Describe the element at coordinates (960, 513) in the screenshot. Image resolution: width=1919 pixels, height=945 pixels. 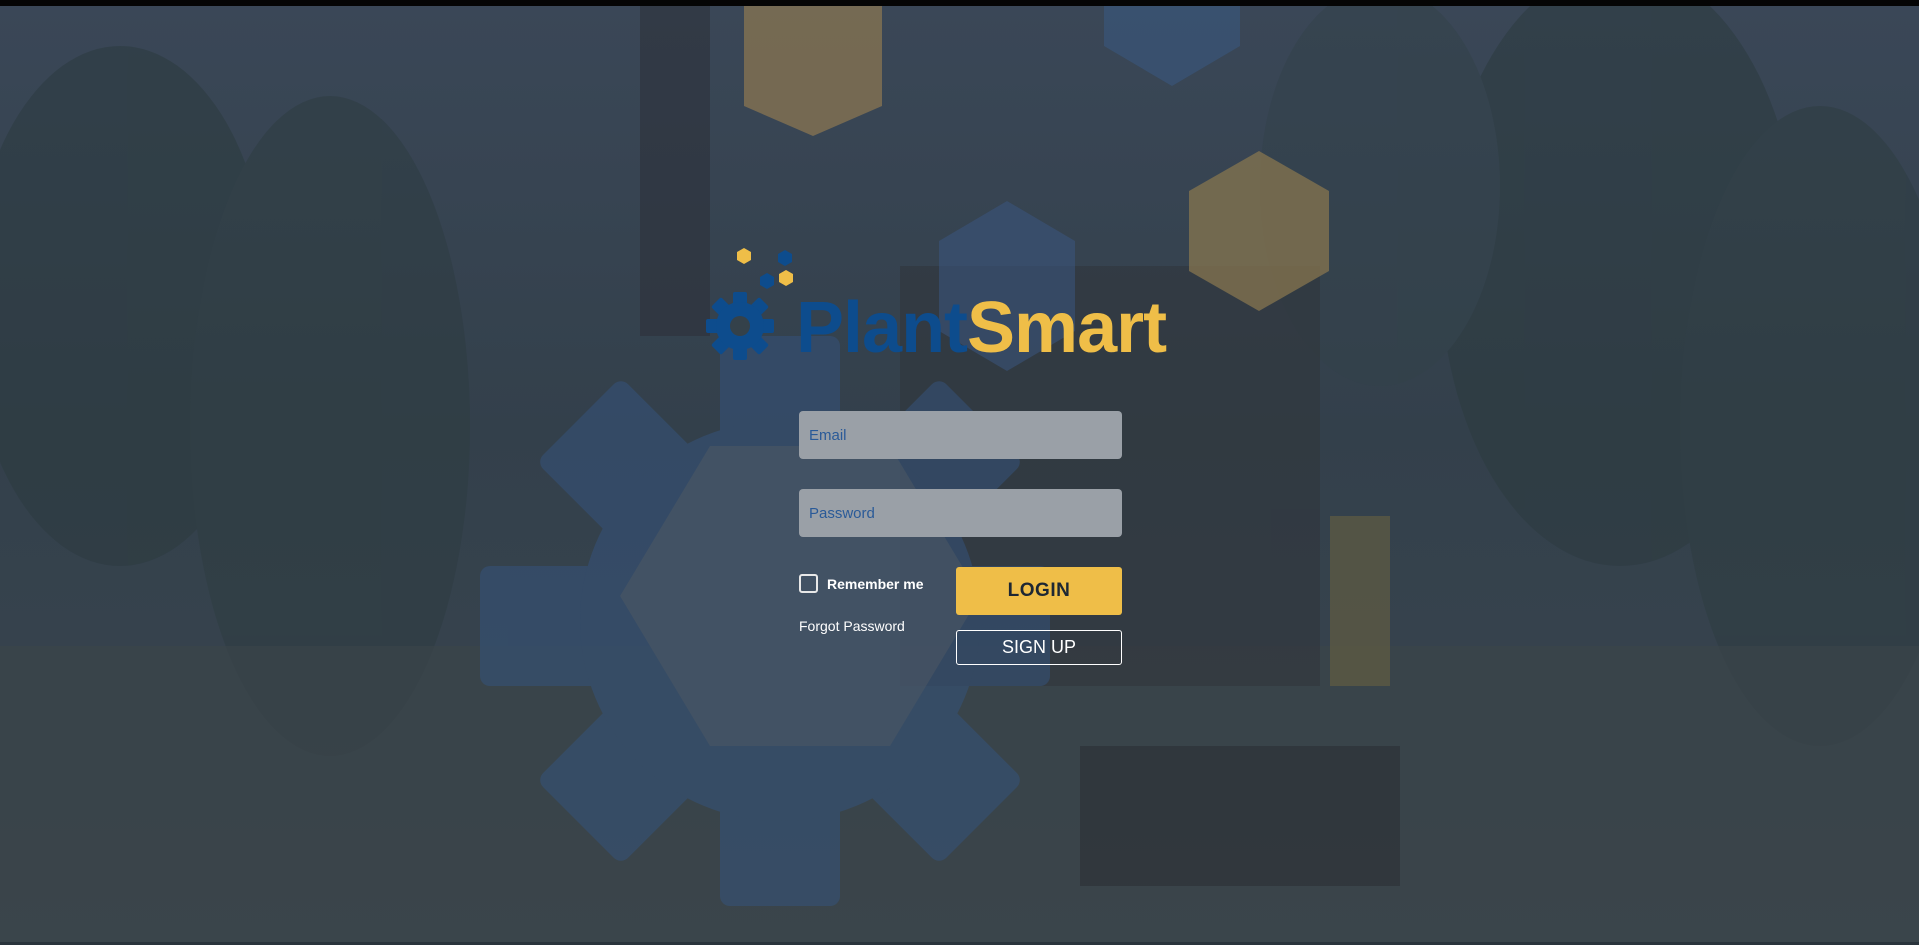
I see `password-field` at that location.